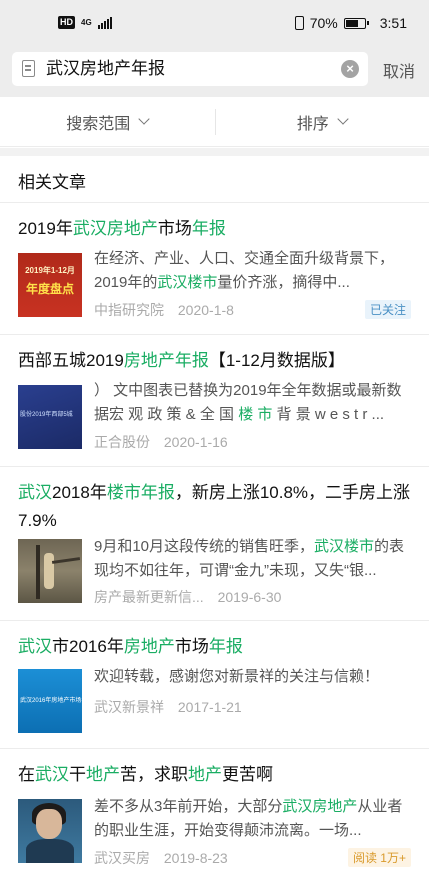  What do you see at coordinates (190, 69) in the screenshot?
I see `search-box: 武汉房地产年报 ×` at bounding box center [190, 69].